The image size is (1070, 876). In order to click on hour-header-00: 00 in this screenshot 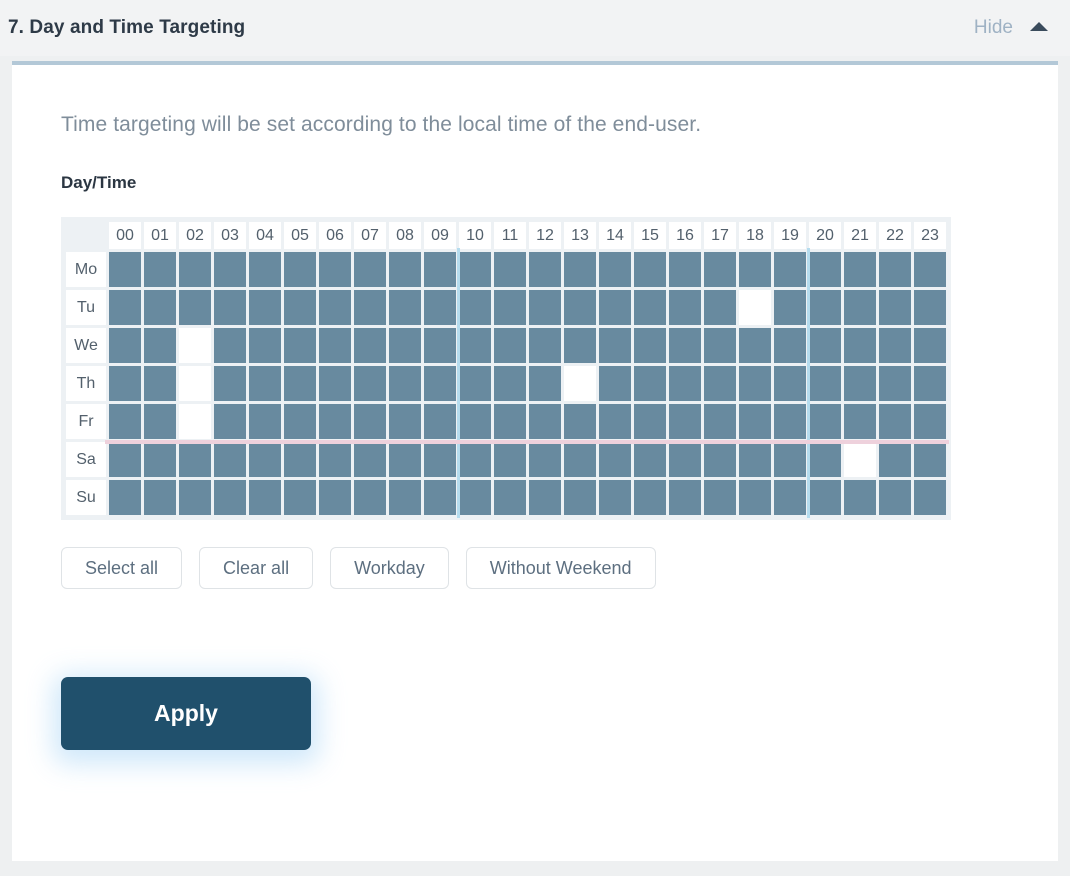, I will do `click(125, 235)`.